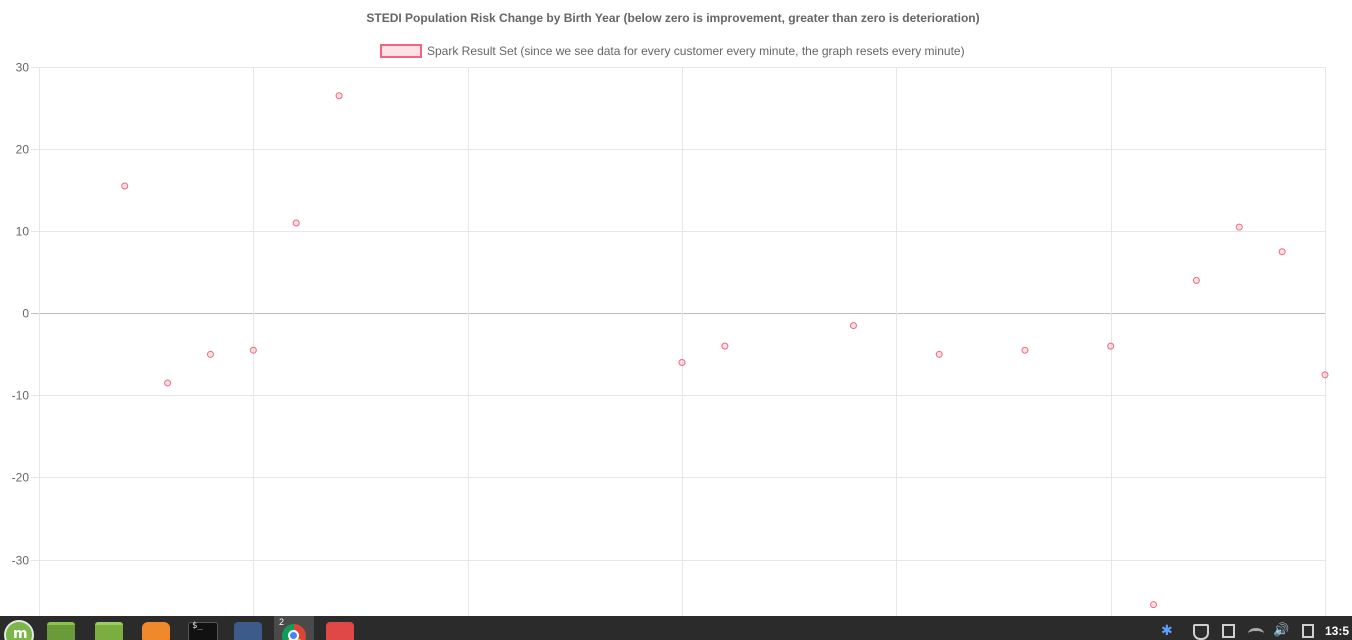 The height and width of the screenshot is (640, 1352). I want to click on taskbar: m $_ 2 ✱ 🔊 13:5, so click(676, 628).